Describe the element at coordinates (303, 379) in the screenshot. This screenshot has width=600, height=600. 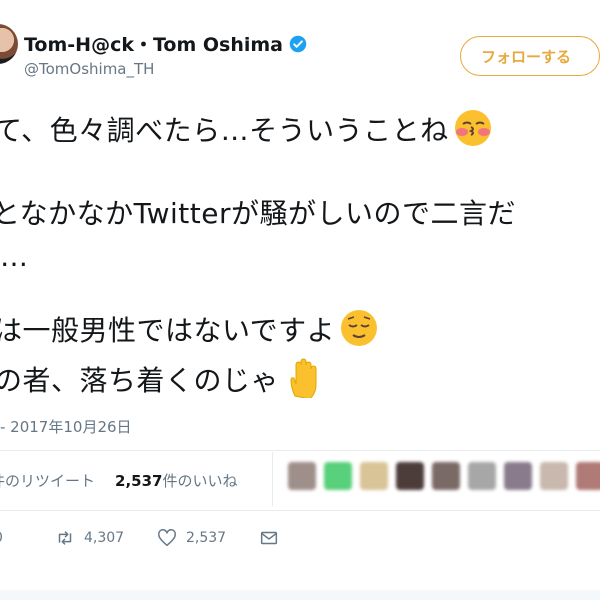
I see `raised-hand-emoji` at that location.